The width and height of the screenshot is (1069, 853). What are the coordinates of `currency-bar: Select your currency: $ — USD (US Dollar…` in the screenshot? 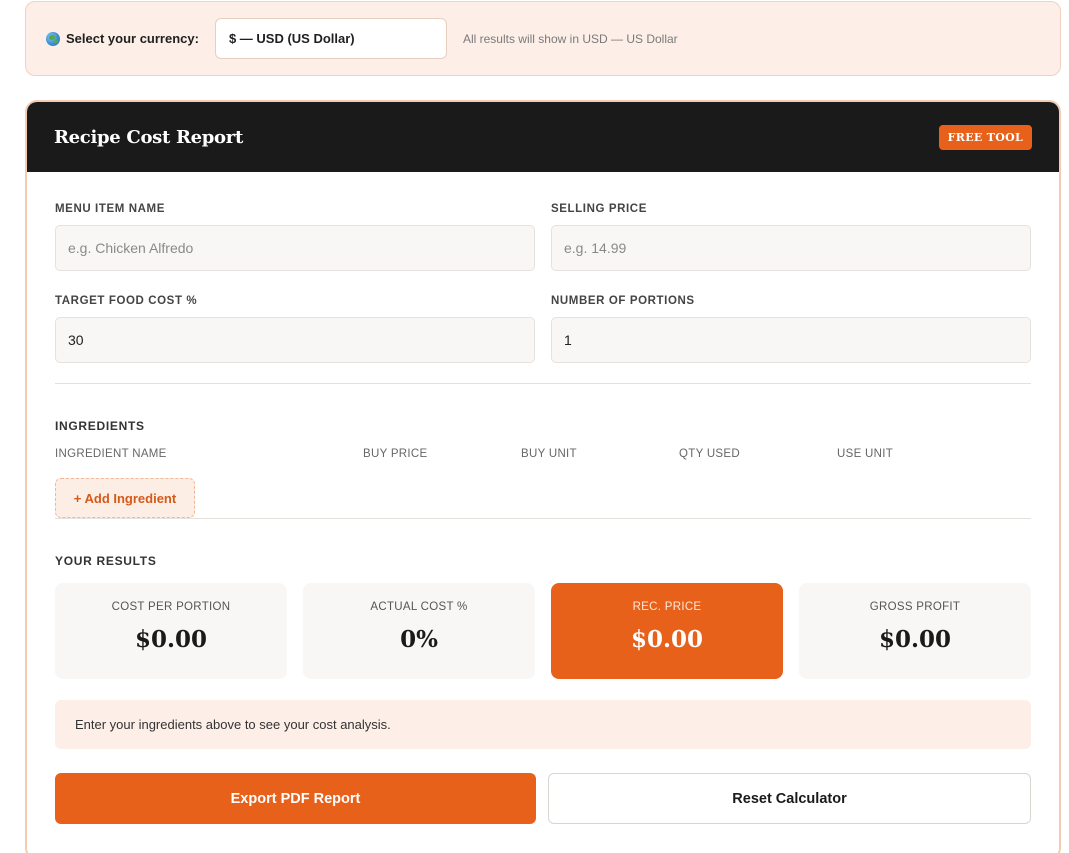 It's located at (543, 38).